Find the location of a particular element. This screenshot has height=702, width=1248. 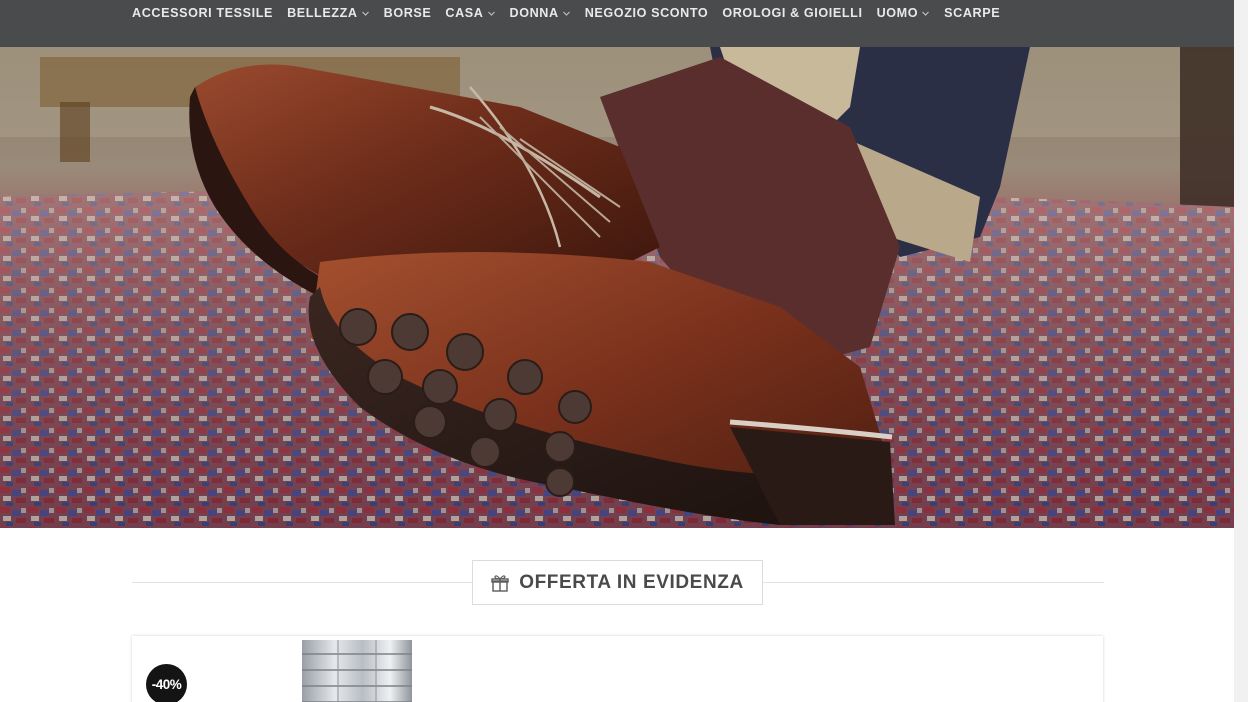

nav-item-orologi-gioielli: OROLOGI & GIOIELLI is located at coordinates (792, 13).